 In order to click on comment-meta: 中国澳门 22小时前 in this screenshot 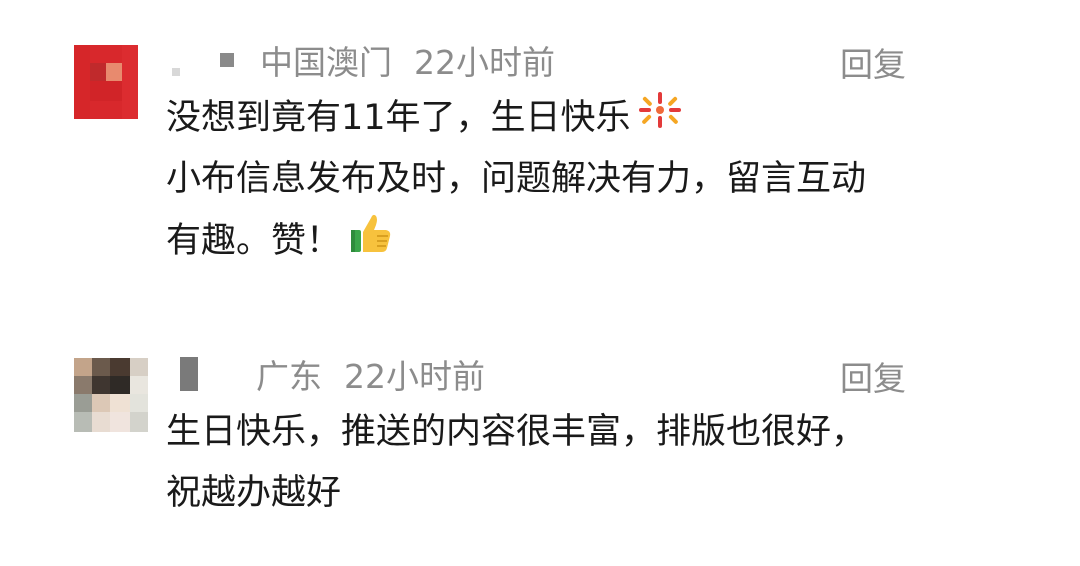, I will do `click(363, 60)`.